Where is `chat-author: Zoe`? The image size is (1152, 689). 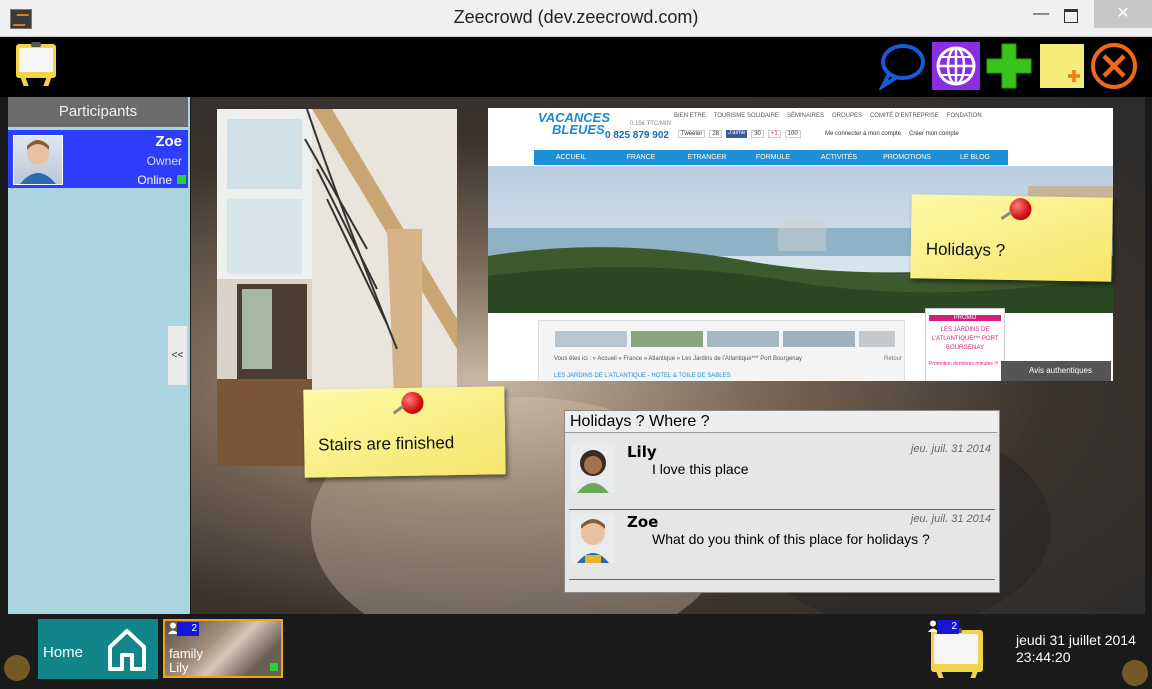
chat-author: Zoe is located at coordinates (643, 522).